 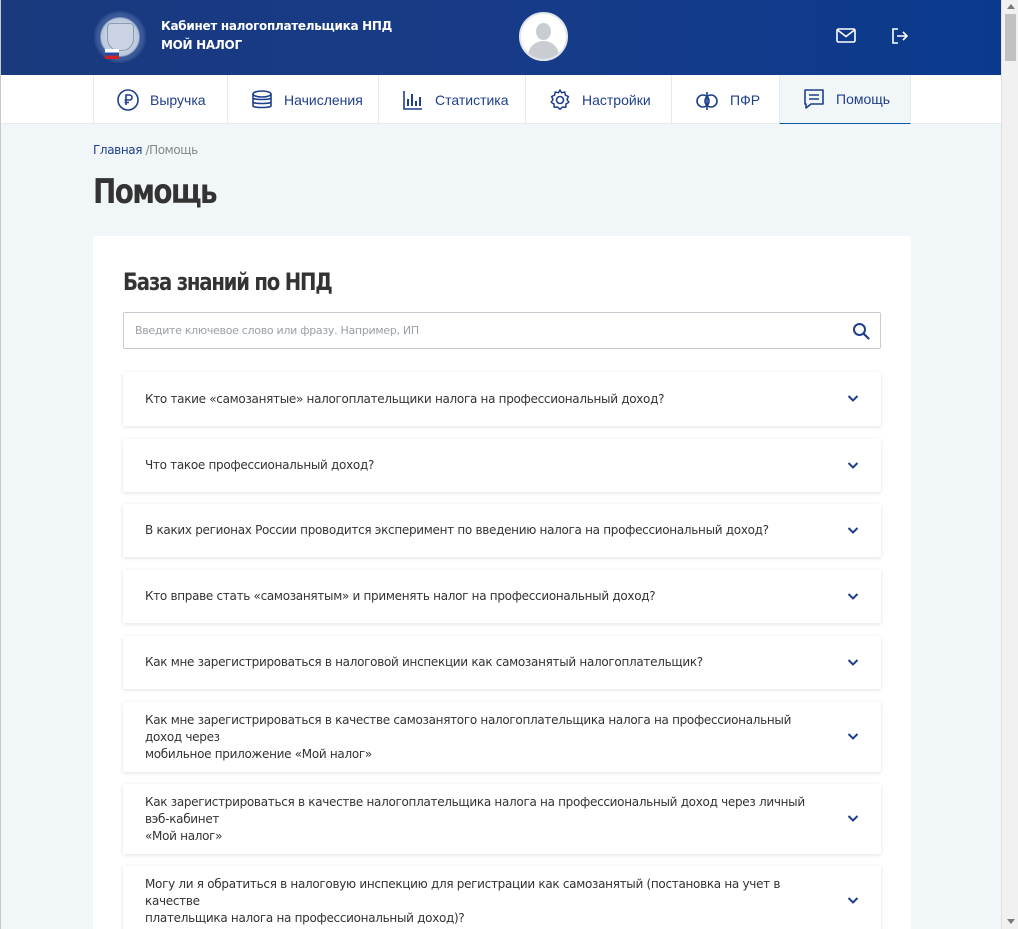 I want to click on help-doc-icon, so click(x=814, y=99).